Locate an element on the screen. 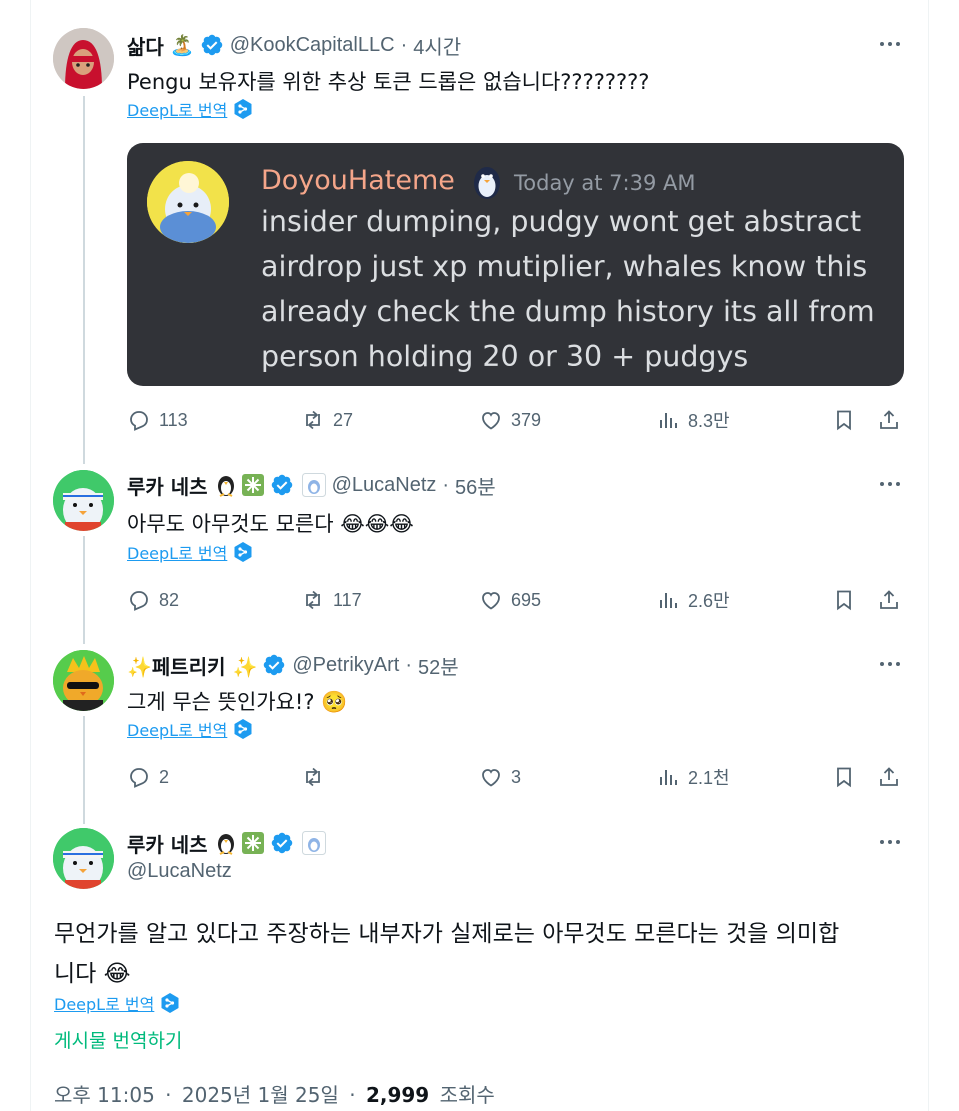 This screenshot has width=959, height=1111. like-button: 379 is located at coordinates (510, 420).